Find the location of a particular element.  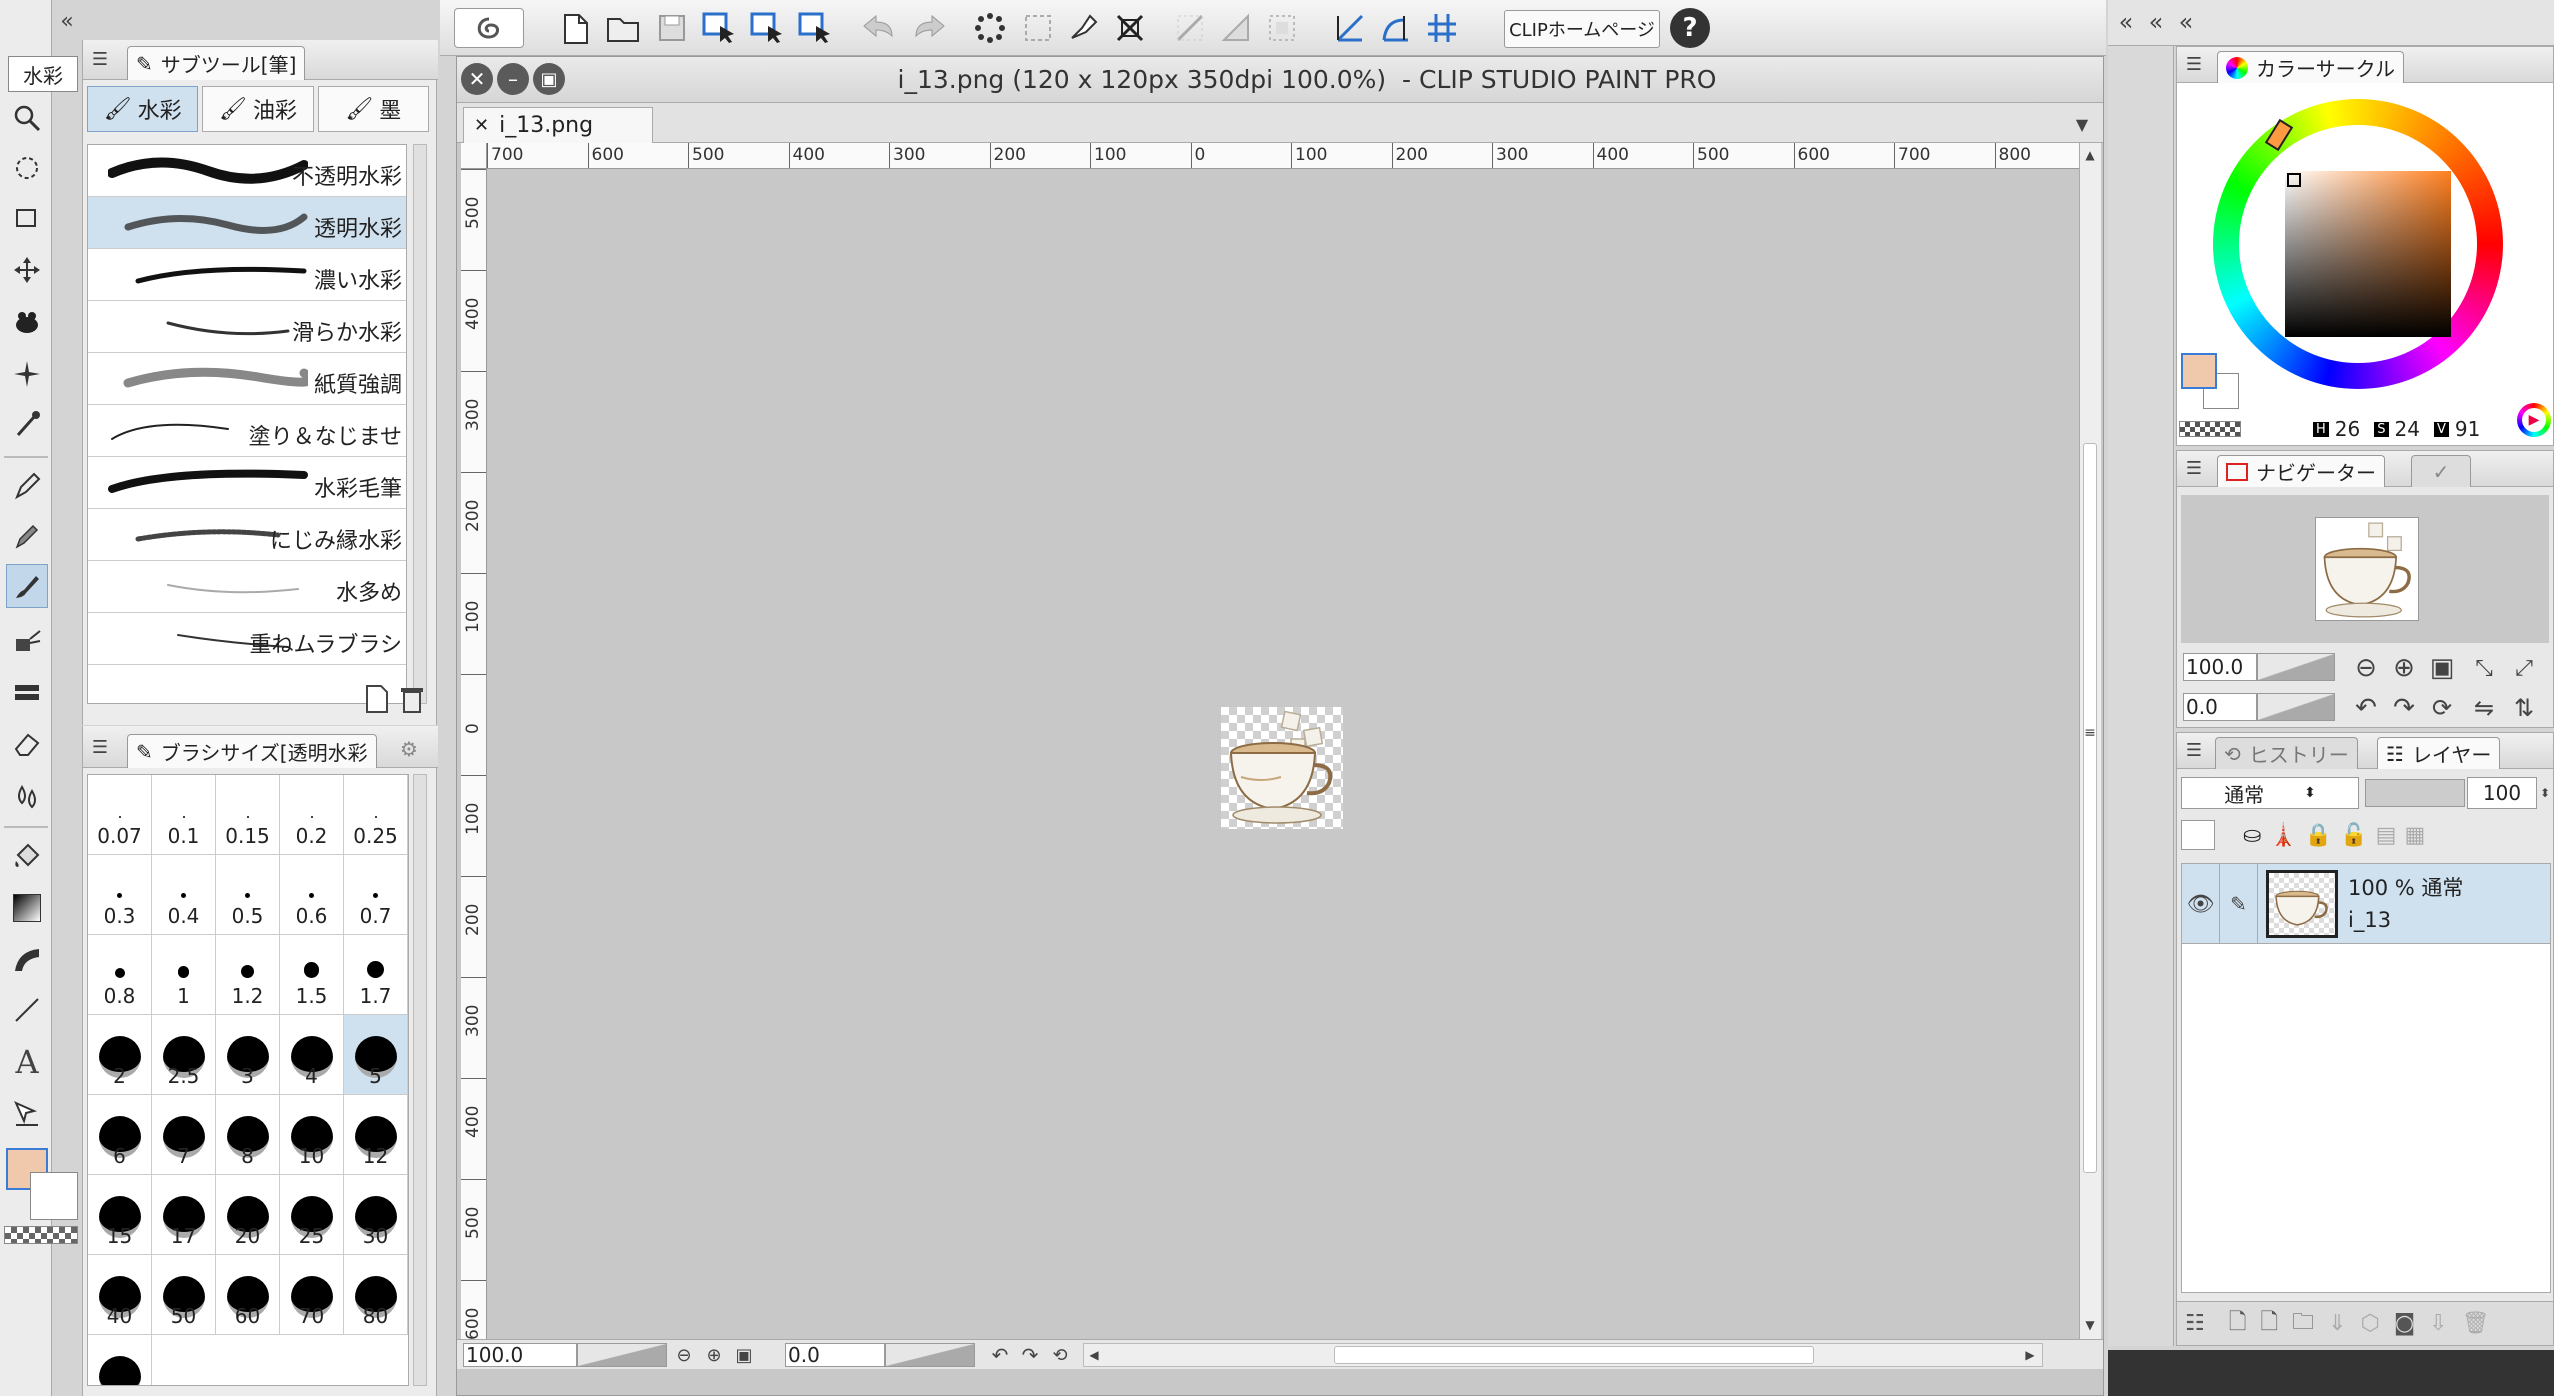

brush-size-tab: ✎ ブラシサイズ[透明水彩 is located at coordinates (252, 751).